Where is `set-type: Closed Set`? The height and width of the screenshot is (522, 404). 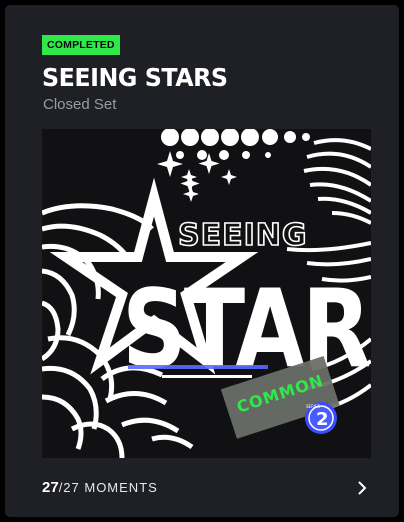
set-type: Closed Set is located at coordinates (80, 104).